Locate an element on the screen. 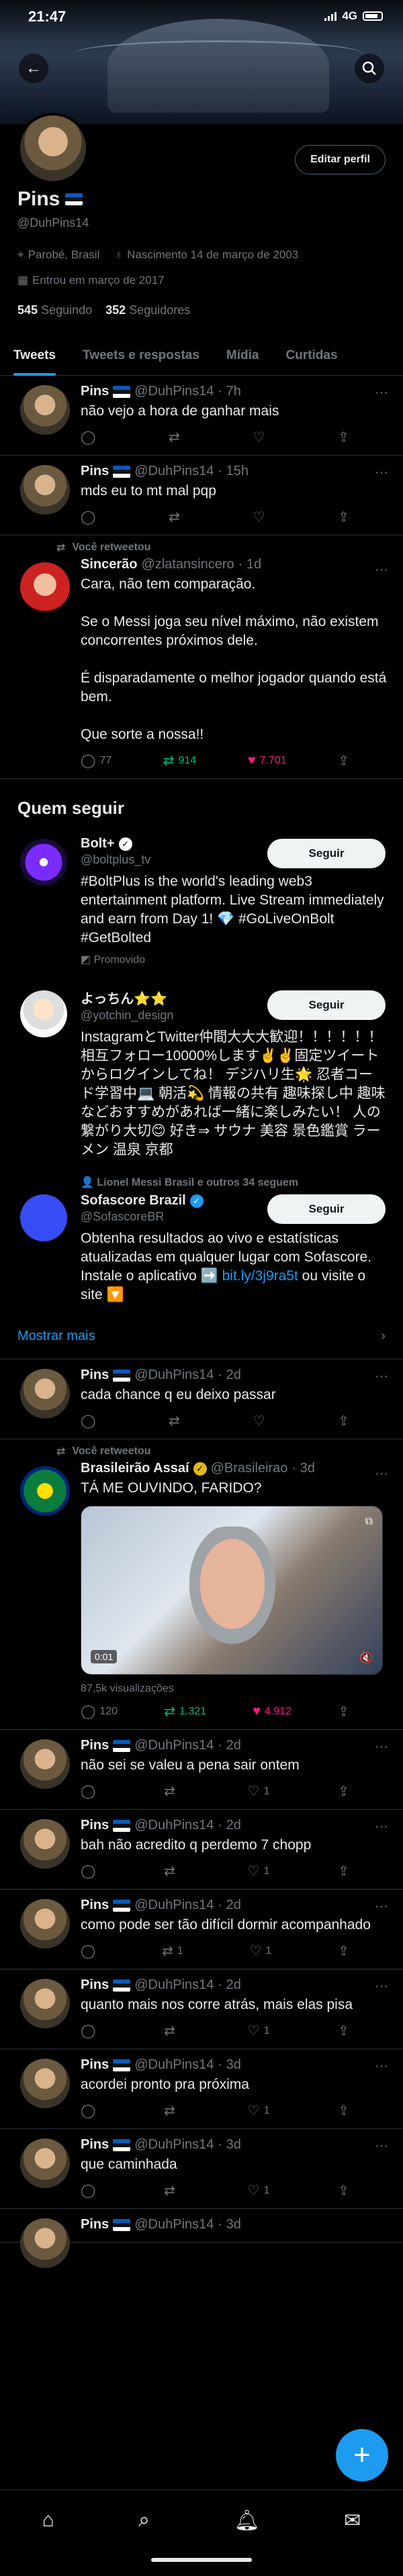 The width and height of the screenshot is (403, 2576). volume-icon: 🔇 is located at coordinates (366, 1658).